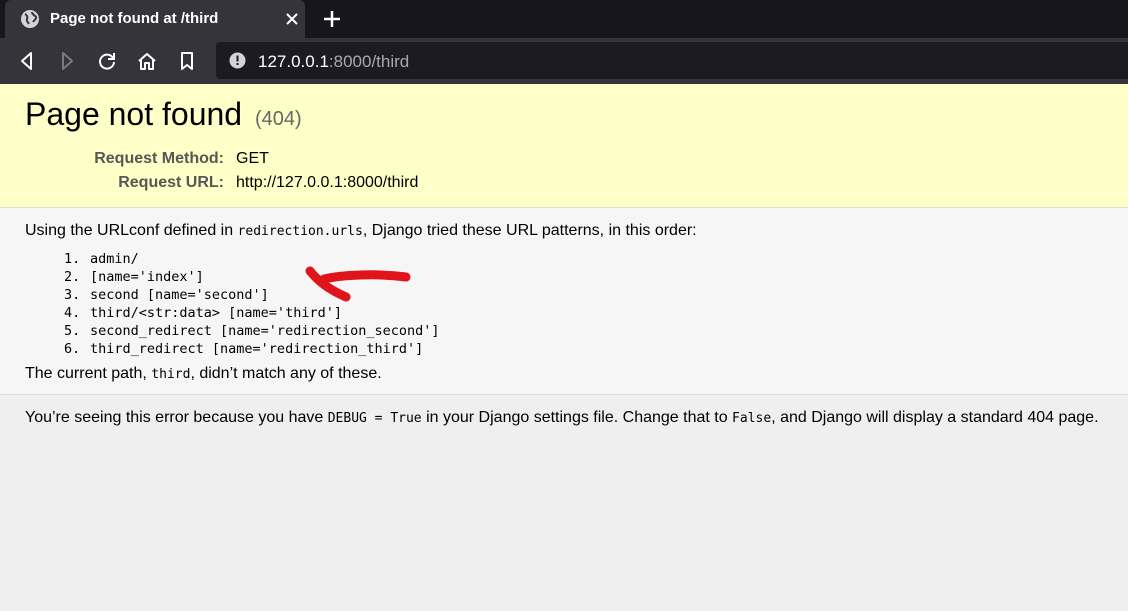 This screenshot has height=611, width=1128. I want to click on pattern-text: admin/, so click(114, 259).